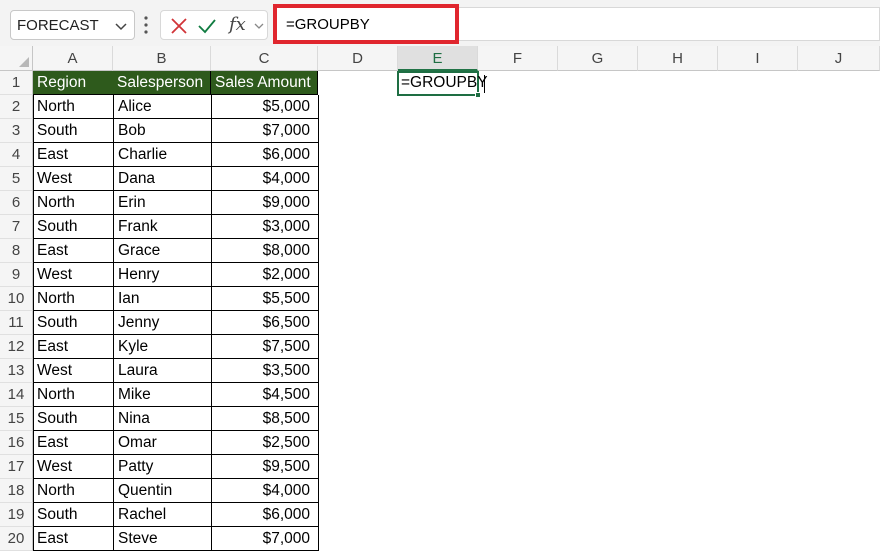 This screenshot has height=551, width=880. Describe the element at coordinates (16, 155) in the screenshot. I see `row-header: 4` at that location.